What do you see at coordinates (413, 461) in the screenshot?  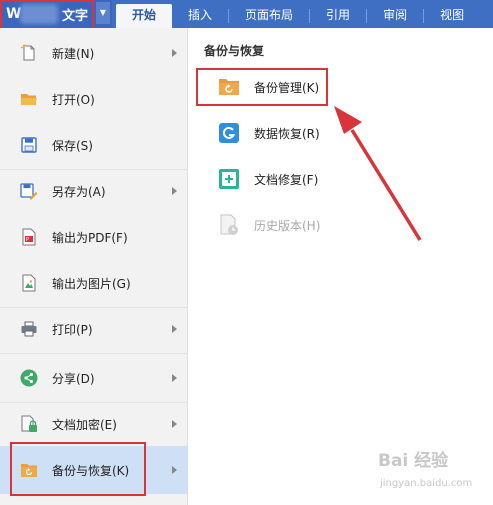 I see `watermark-logo: Bai 经验` at bounding box center [413, 461].